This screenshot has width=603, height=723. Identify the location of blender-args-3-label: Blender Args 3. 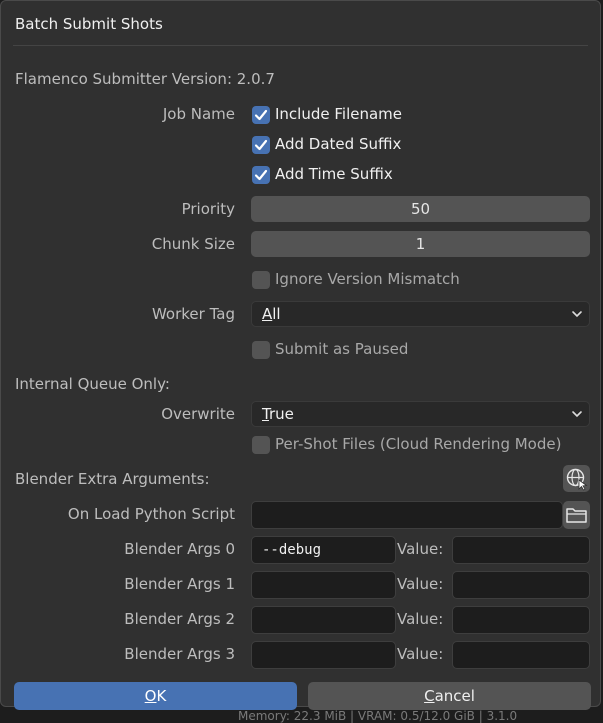
(179, 654).